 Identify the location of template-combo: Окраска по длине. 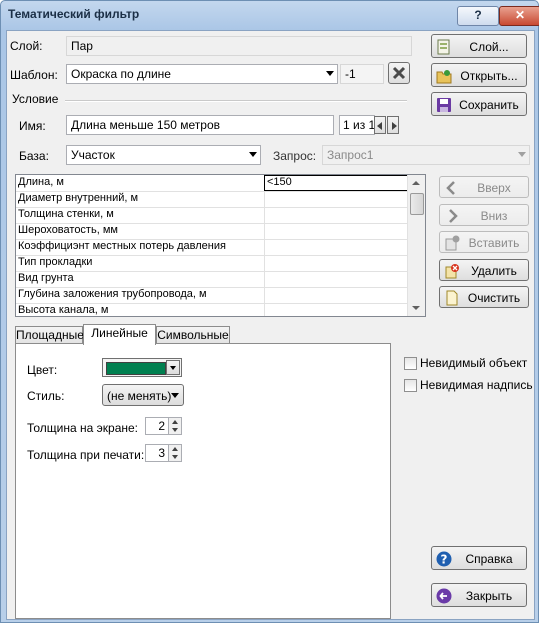
(202, 74).